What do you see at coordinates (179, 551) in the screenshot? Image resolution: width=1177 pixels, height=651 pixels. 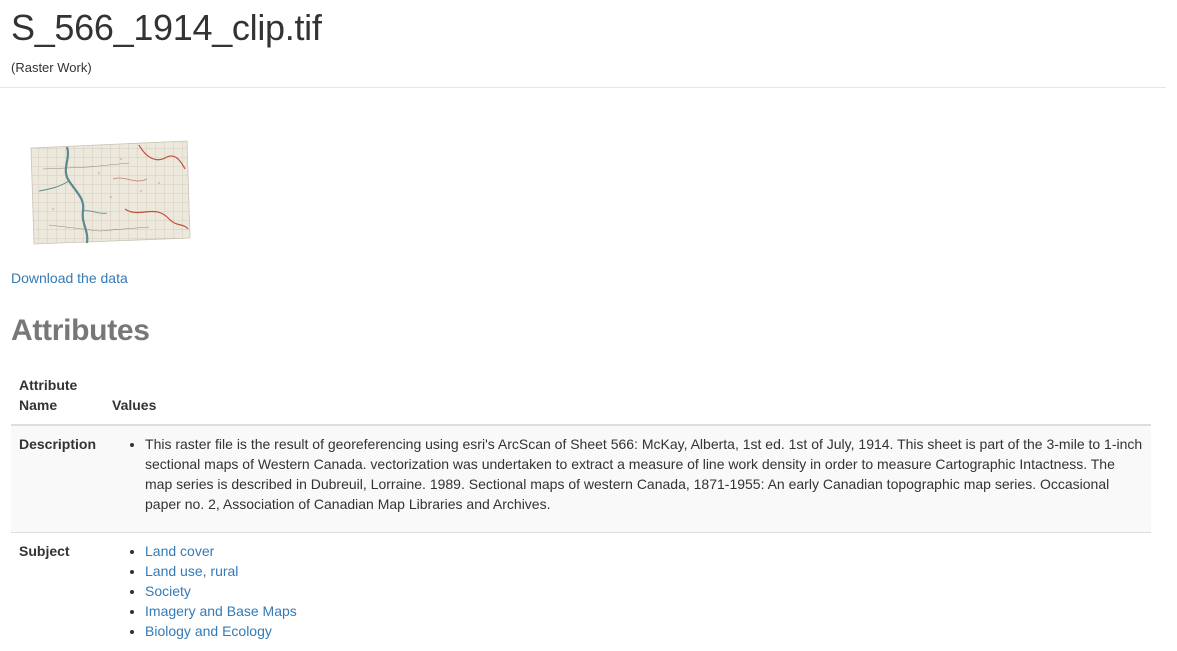 I see `subject-link-land-cover: Land cover` at bounding box center [179, 551].